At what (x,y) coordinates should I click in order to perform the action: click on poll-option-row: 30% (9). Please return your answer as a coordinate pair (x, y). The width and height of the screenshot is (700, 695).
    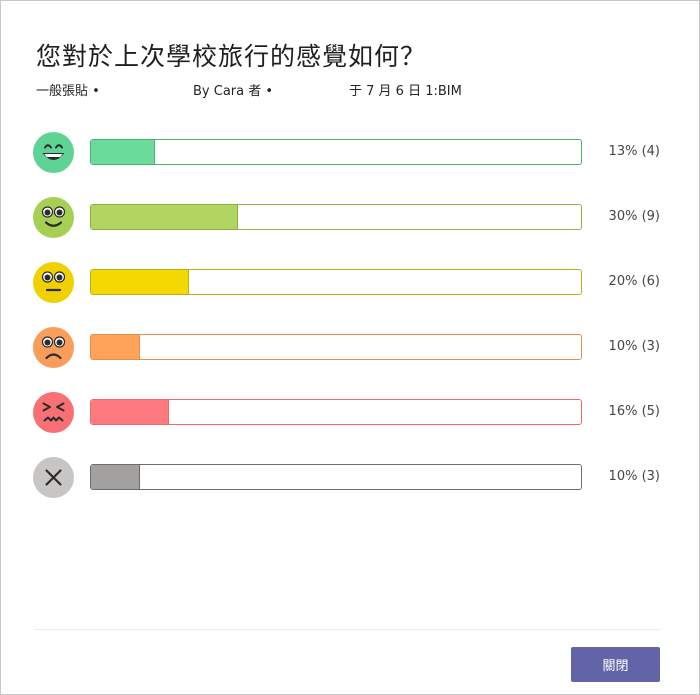
    Looking at the image, I should click on (350, 217).